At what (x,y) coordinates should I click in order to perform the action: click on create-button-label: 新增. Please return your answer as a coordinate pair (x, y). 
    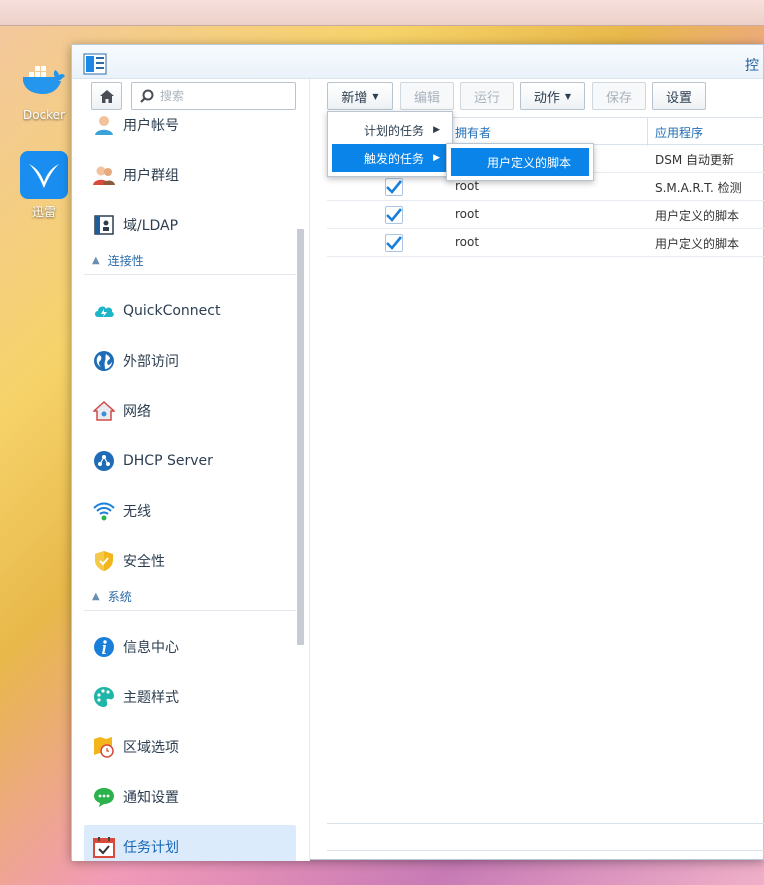
    Looking at the image, I should click on (354, 98).